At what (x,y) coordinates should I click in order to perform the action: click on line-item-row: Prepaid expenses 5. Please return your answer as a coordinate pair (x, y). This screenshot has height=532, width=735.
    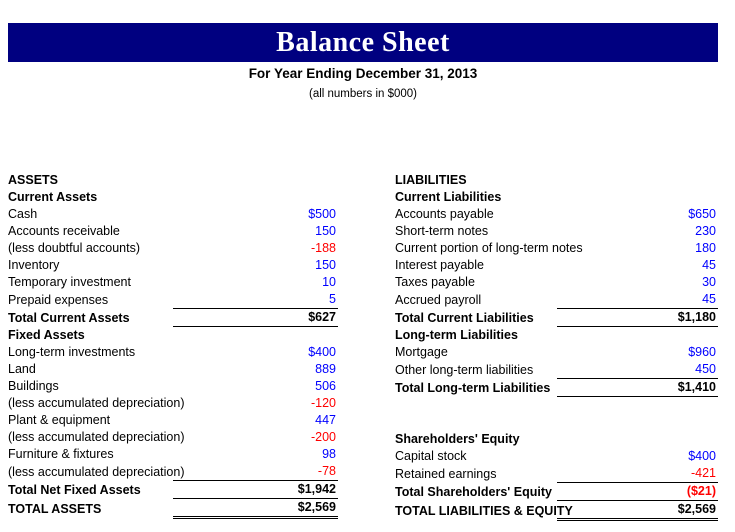
    Looking at the image, I should click on (173, 300).